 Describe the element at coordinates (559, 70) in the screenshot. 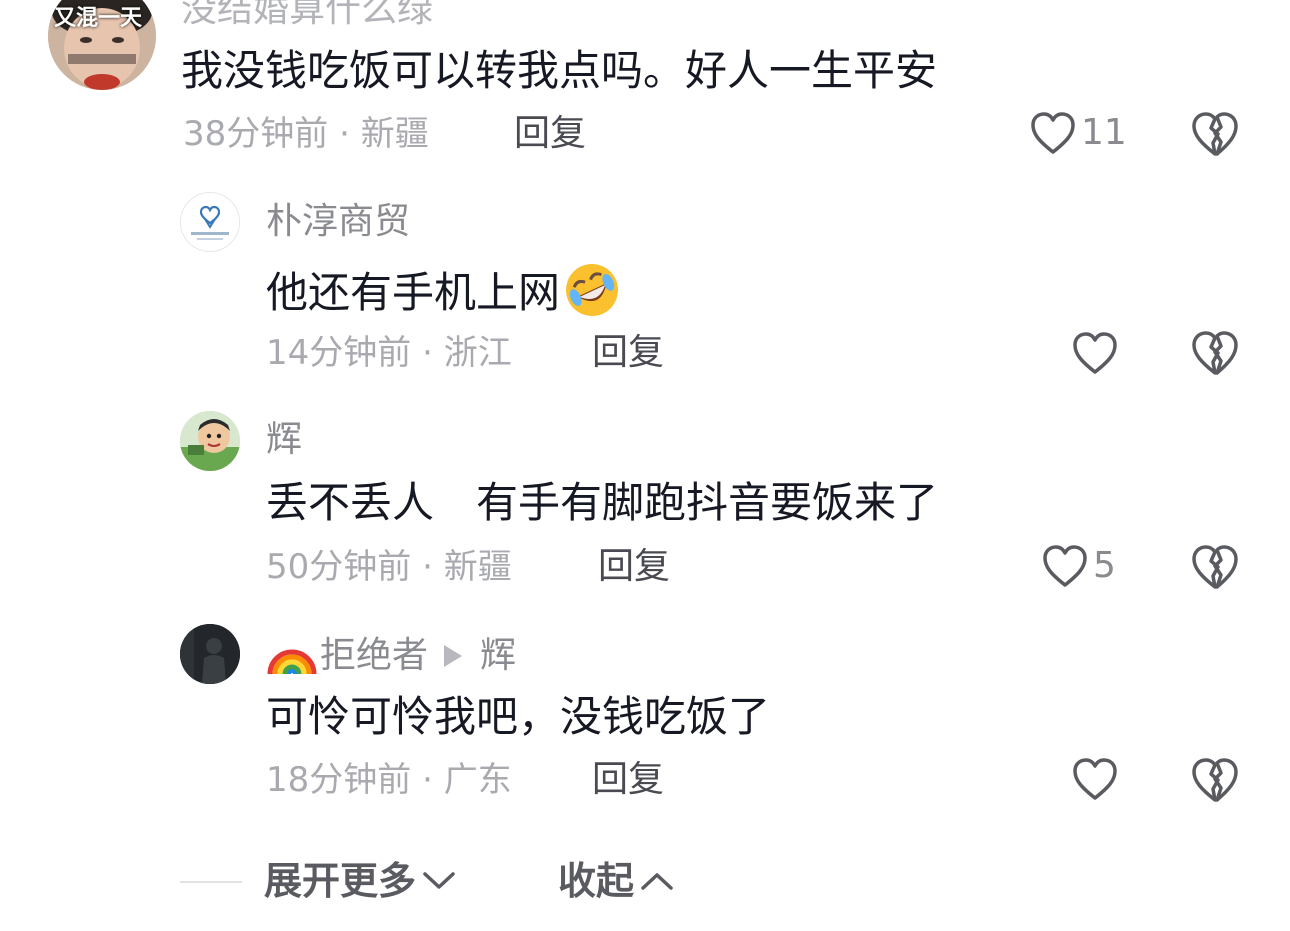

I see `comment-text-1: 我没钱吃饭可以转我点吗。好人一生平安` at that location.